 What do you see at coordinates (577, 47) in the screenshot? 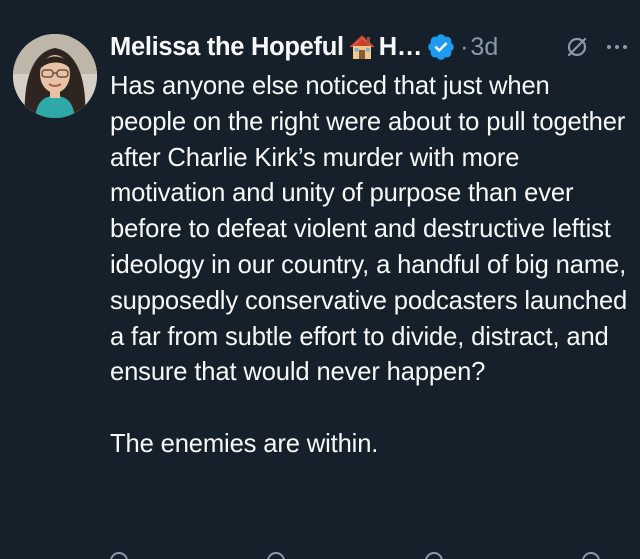
I see `grok-icon` at bounding box center [577, 47].